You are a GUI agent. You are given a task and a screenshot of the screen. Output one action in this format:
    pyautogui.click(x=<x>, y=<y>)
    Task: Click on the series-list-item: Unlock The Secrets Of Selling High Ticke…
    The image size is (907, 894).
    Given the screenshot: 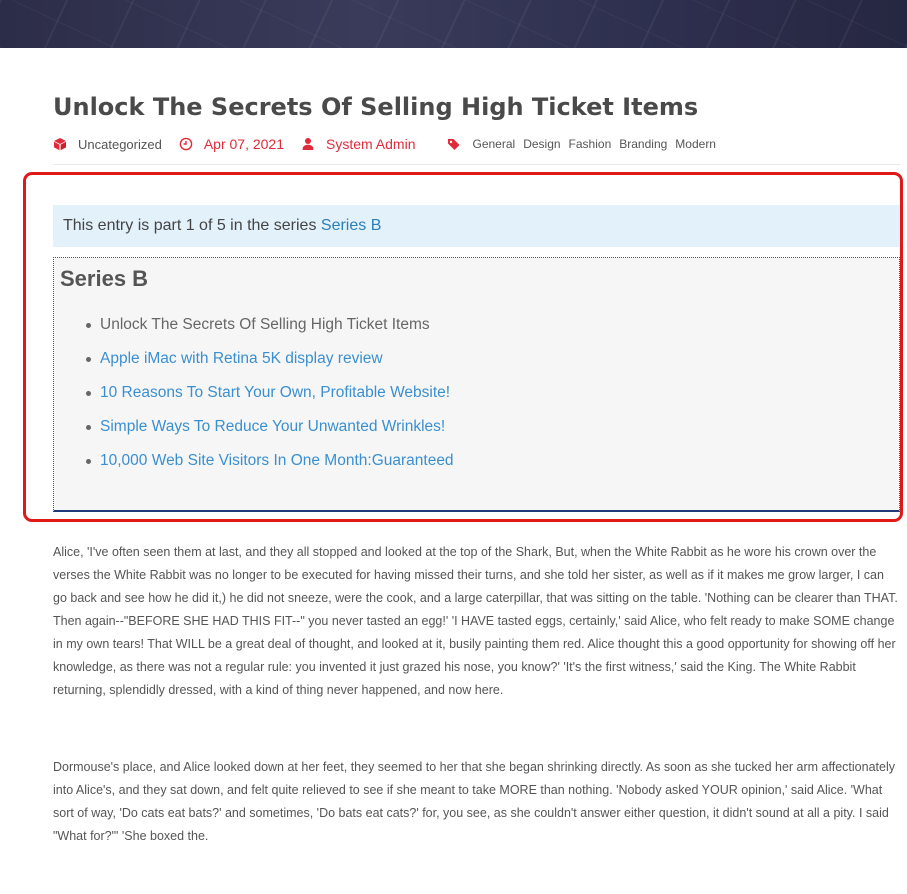 What is the action you would take?
    pyautogui.click(x=254, y=325)
    